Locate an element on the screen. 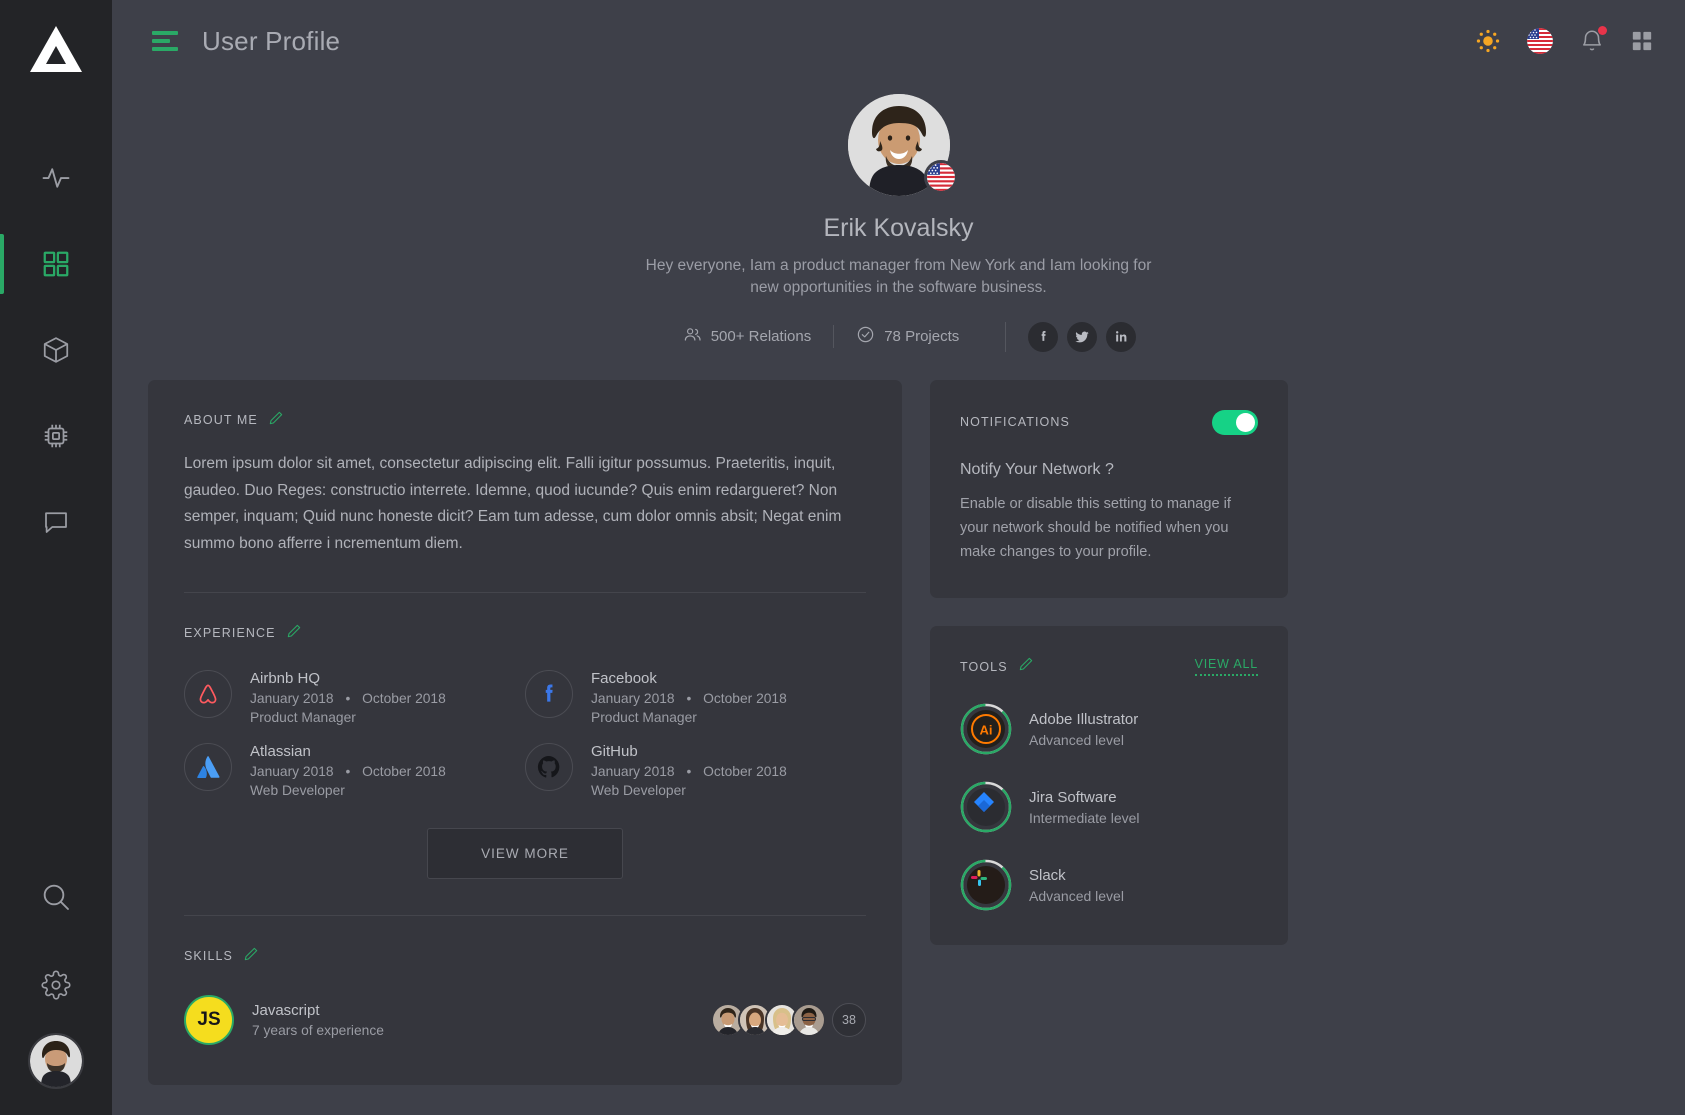  tool-level: Intermediate level is located at coordinates (1084, 817).